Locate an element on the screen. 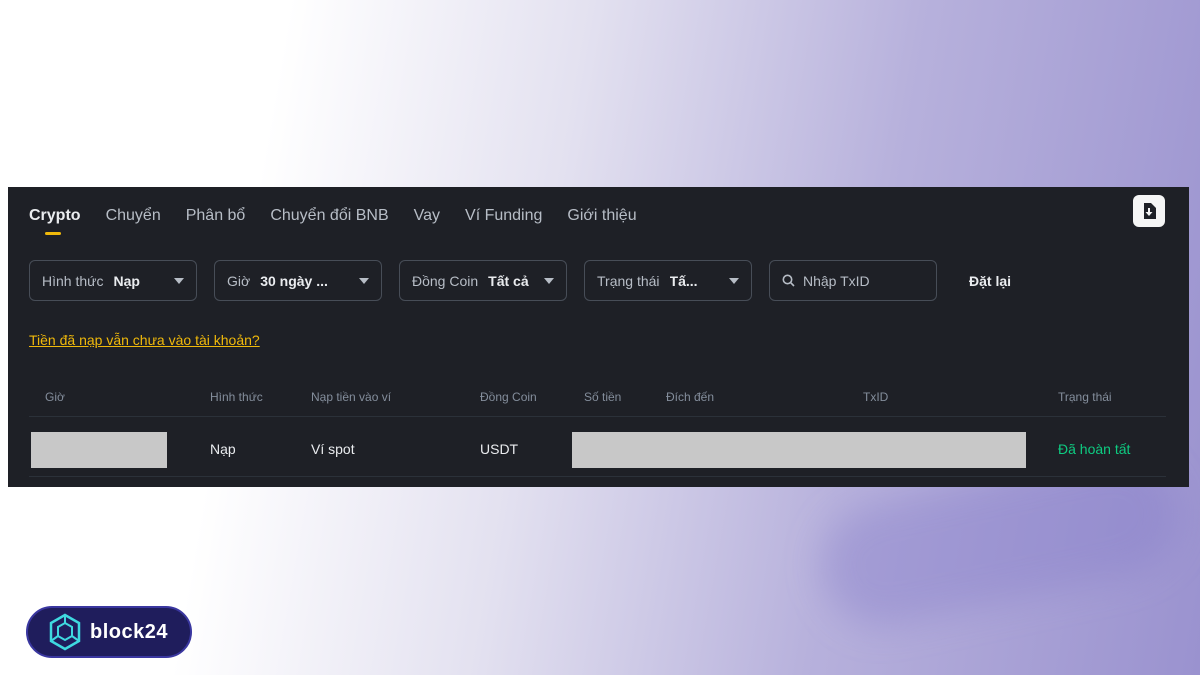 This screenshot has height=675, width=1200. tab-funding-wallet: Ví Funding is located at coordinates (503, 218).